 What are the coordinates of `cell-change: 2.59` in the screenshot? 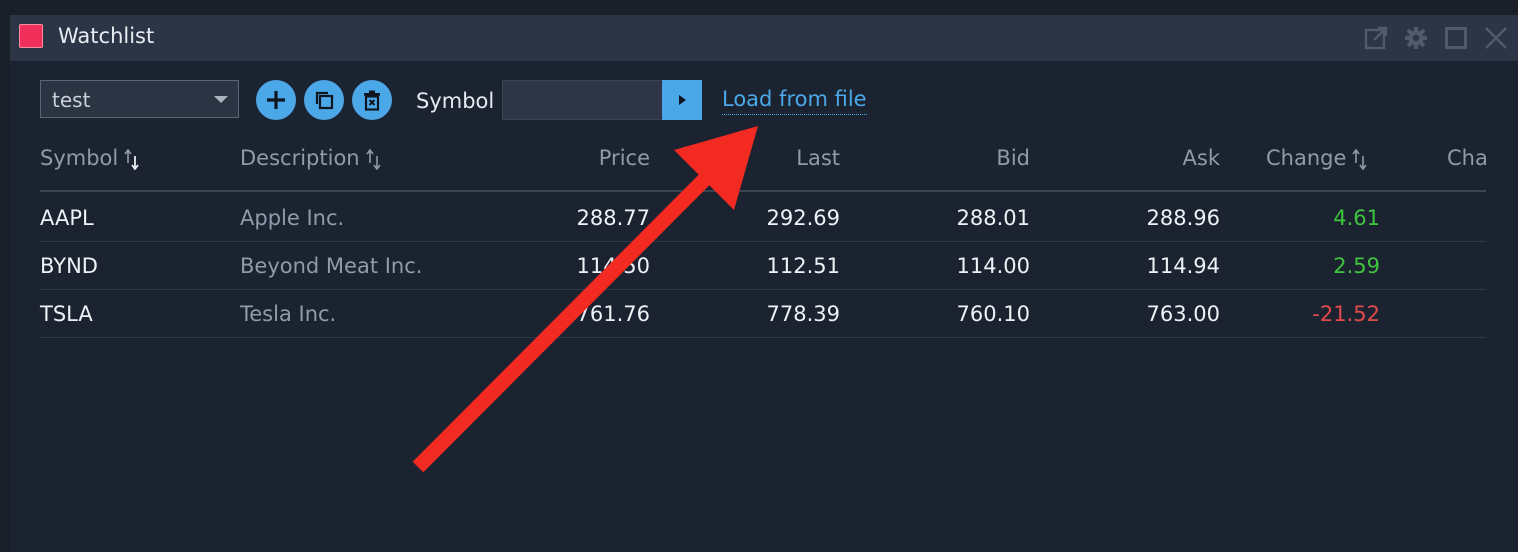 It's located at (1356, 266).